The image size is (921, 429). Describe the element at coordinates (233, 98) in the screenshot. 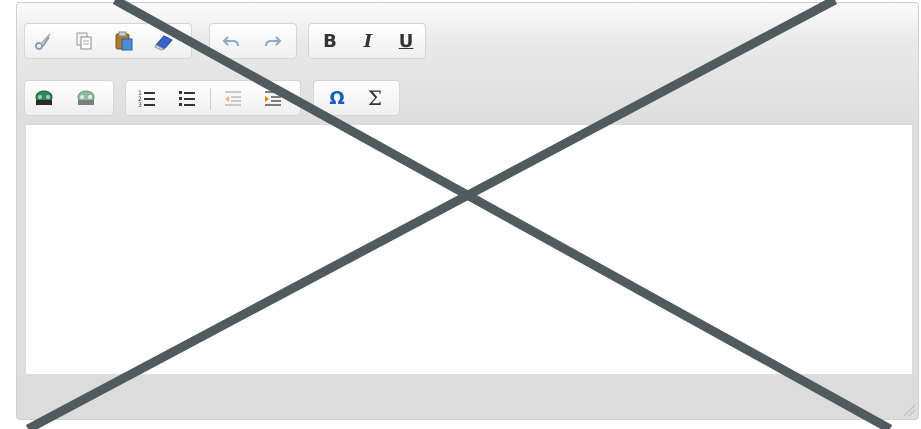

I see `decrease-indent-icon` at that location.